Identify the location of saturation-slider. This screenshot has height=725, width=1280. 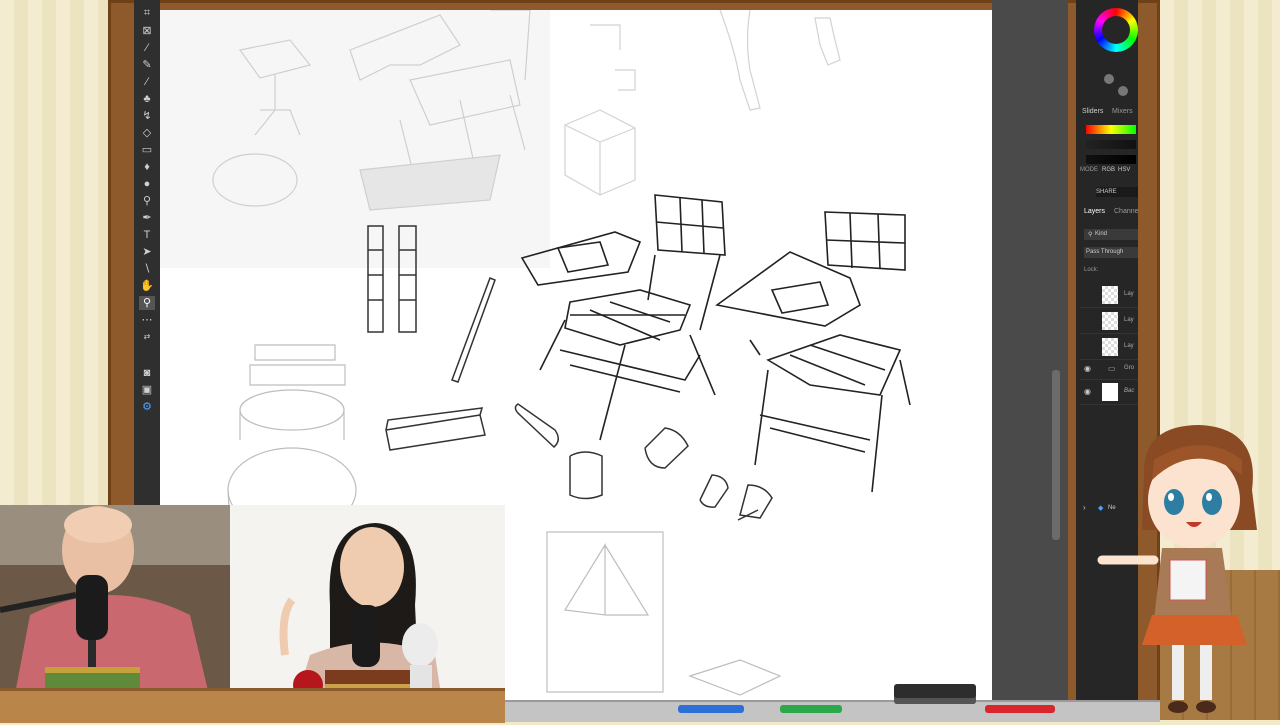
(1111, 144).